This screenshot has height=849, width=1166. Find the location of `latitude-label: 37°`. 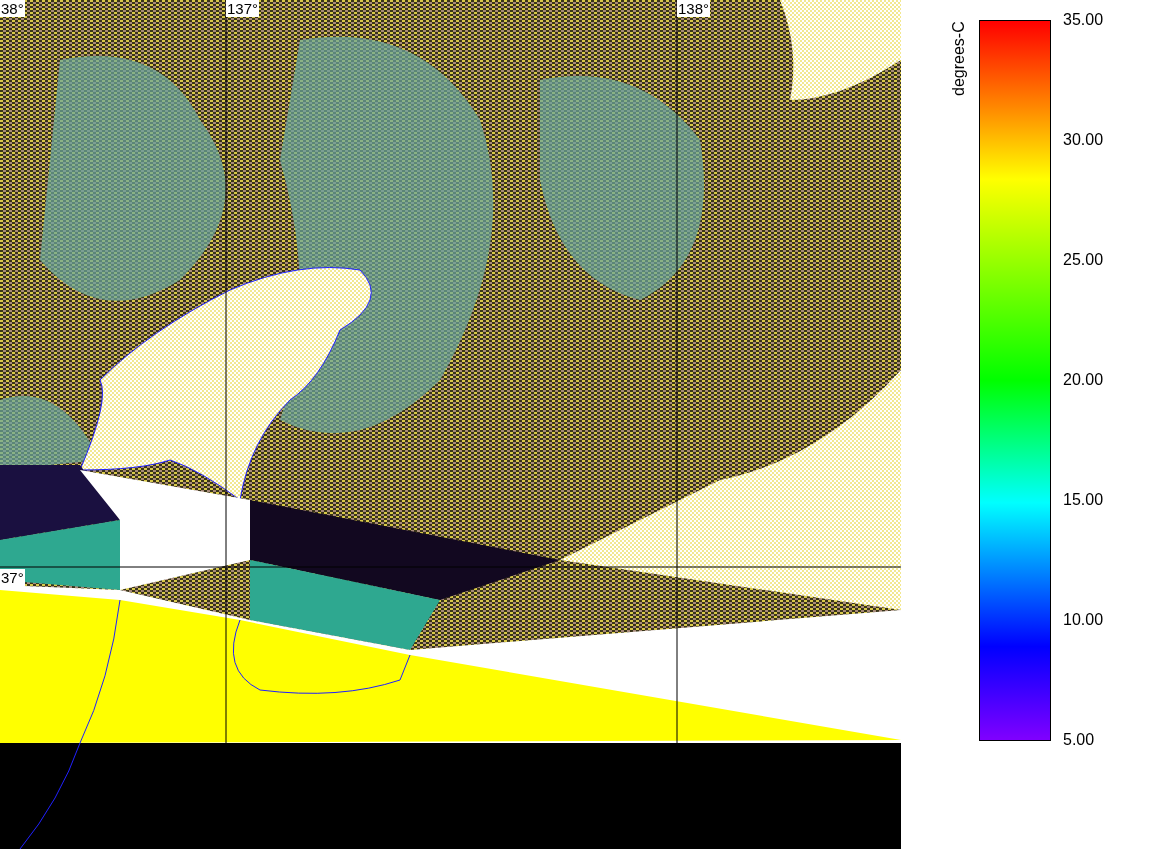

latitude-label: 37° is located at coordinates (12, 577).